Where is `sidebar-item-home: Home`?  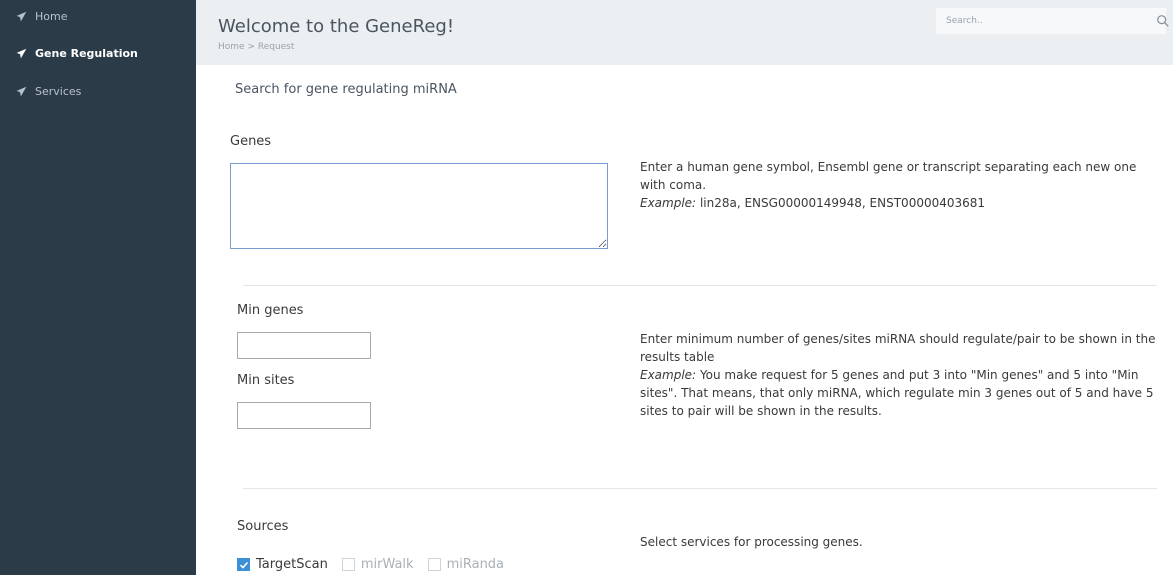
sidebar-item-home: Home is located at coordinates (41, 16).